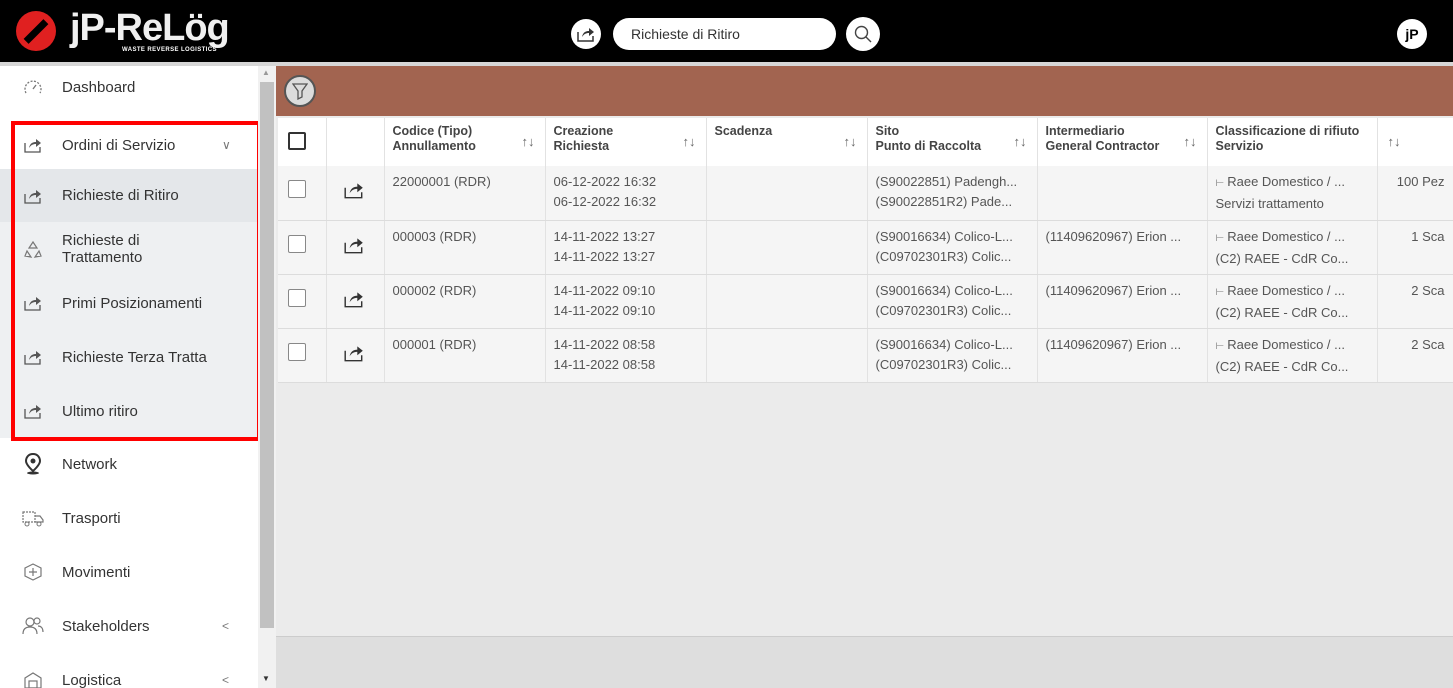  I want to click on sidebar-item-richieste-terza-tratta: Richieste Terza Tratta, so click(129, 357).